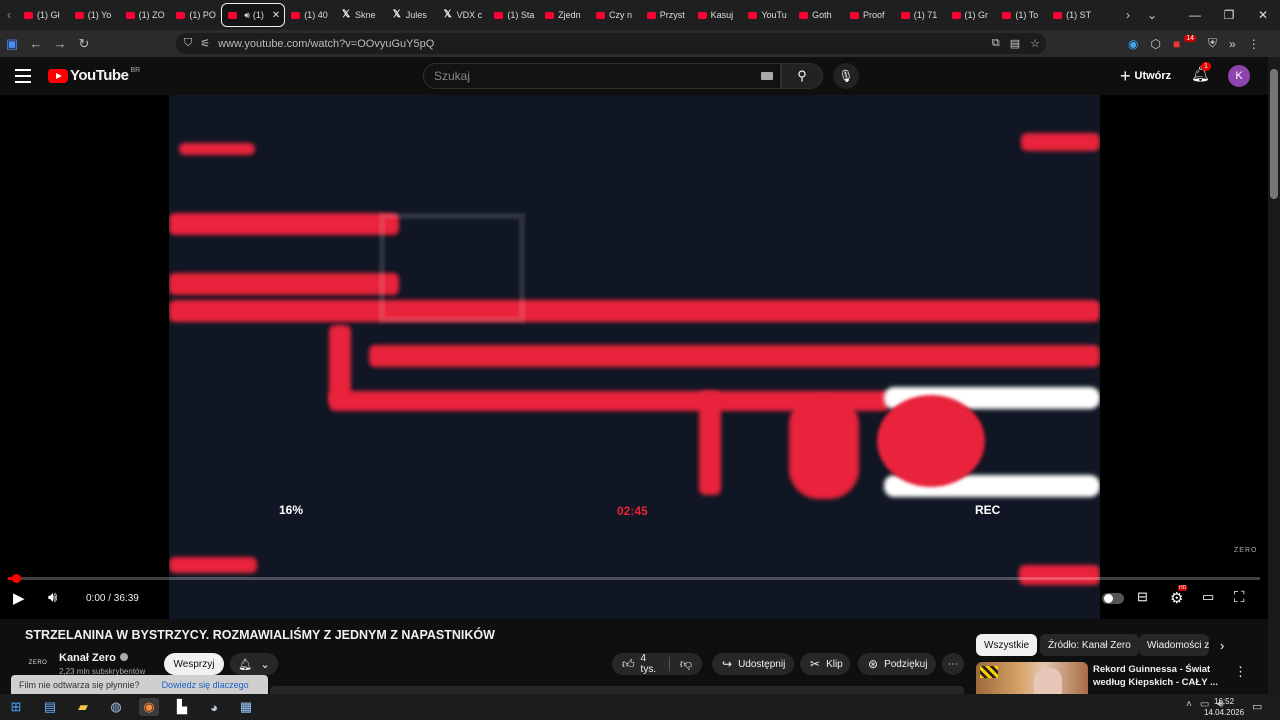  Describe the element at coordinates (617, 690) in the screenshot. I see `description-box` at that location.